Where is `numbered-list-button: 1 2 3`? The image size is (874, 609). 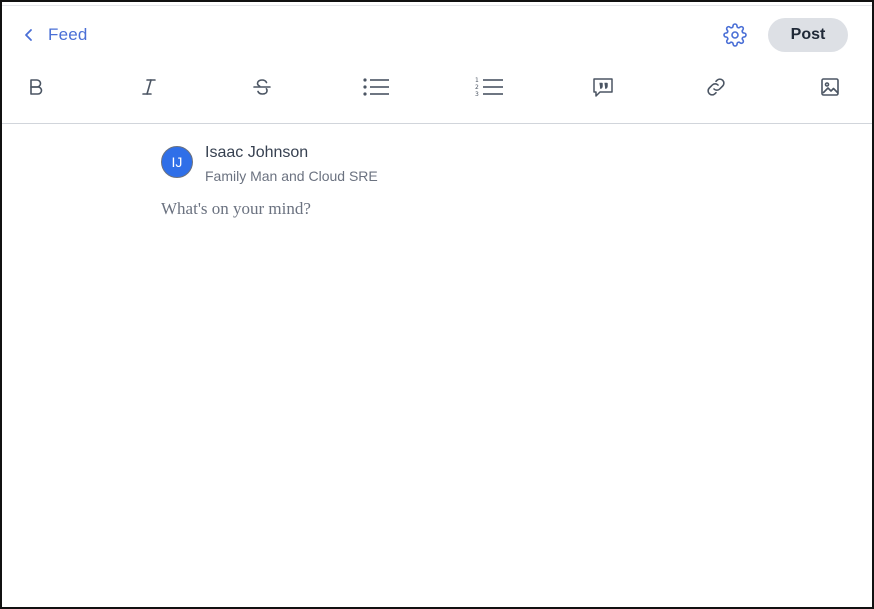 numbered-list-button: 1 2 3 is located at coordinates (489, 87).